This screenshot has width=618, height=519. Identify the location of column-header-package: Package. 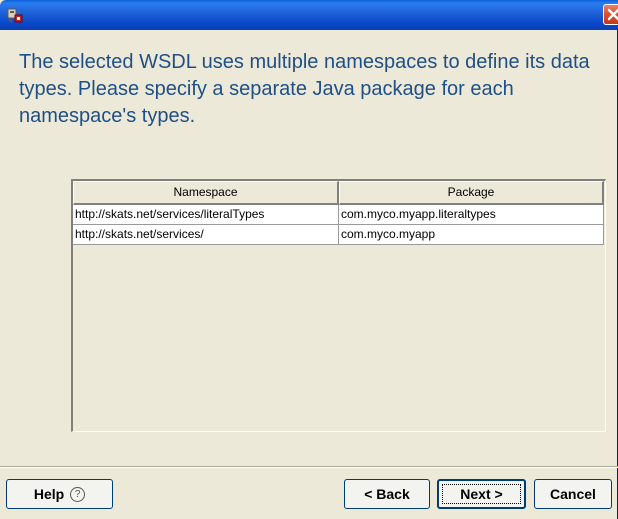
(471, 193).